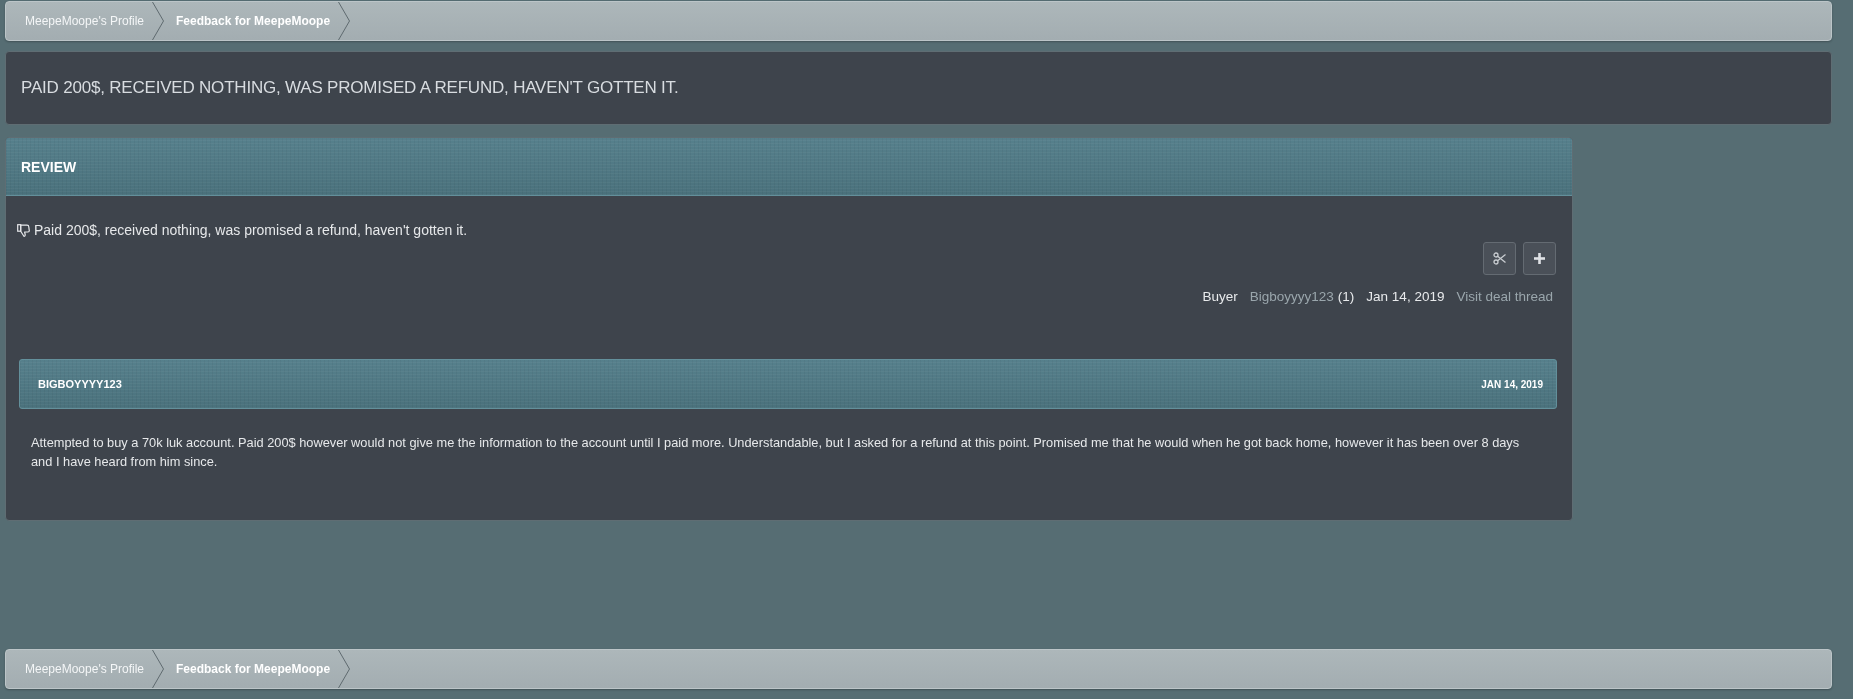 The image size is (1853, 699). I want to click on plus-icon, so click(1539, 258).